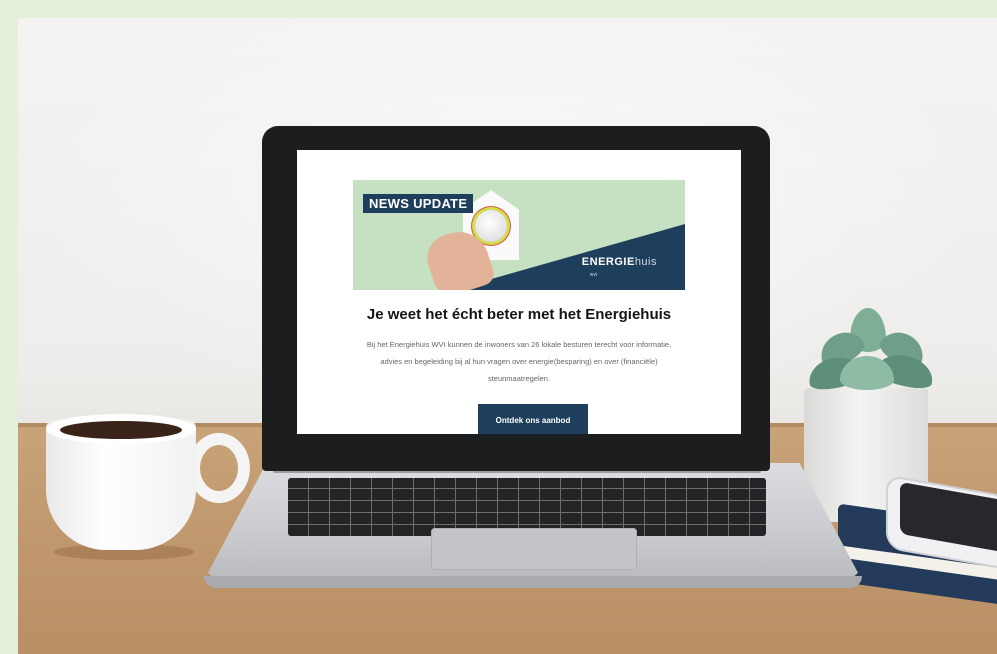 The height and width of the screenshot is (654, 997). I want to click on thermostat-knob-icon, so click(491, 226).